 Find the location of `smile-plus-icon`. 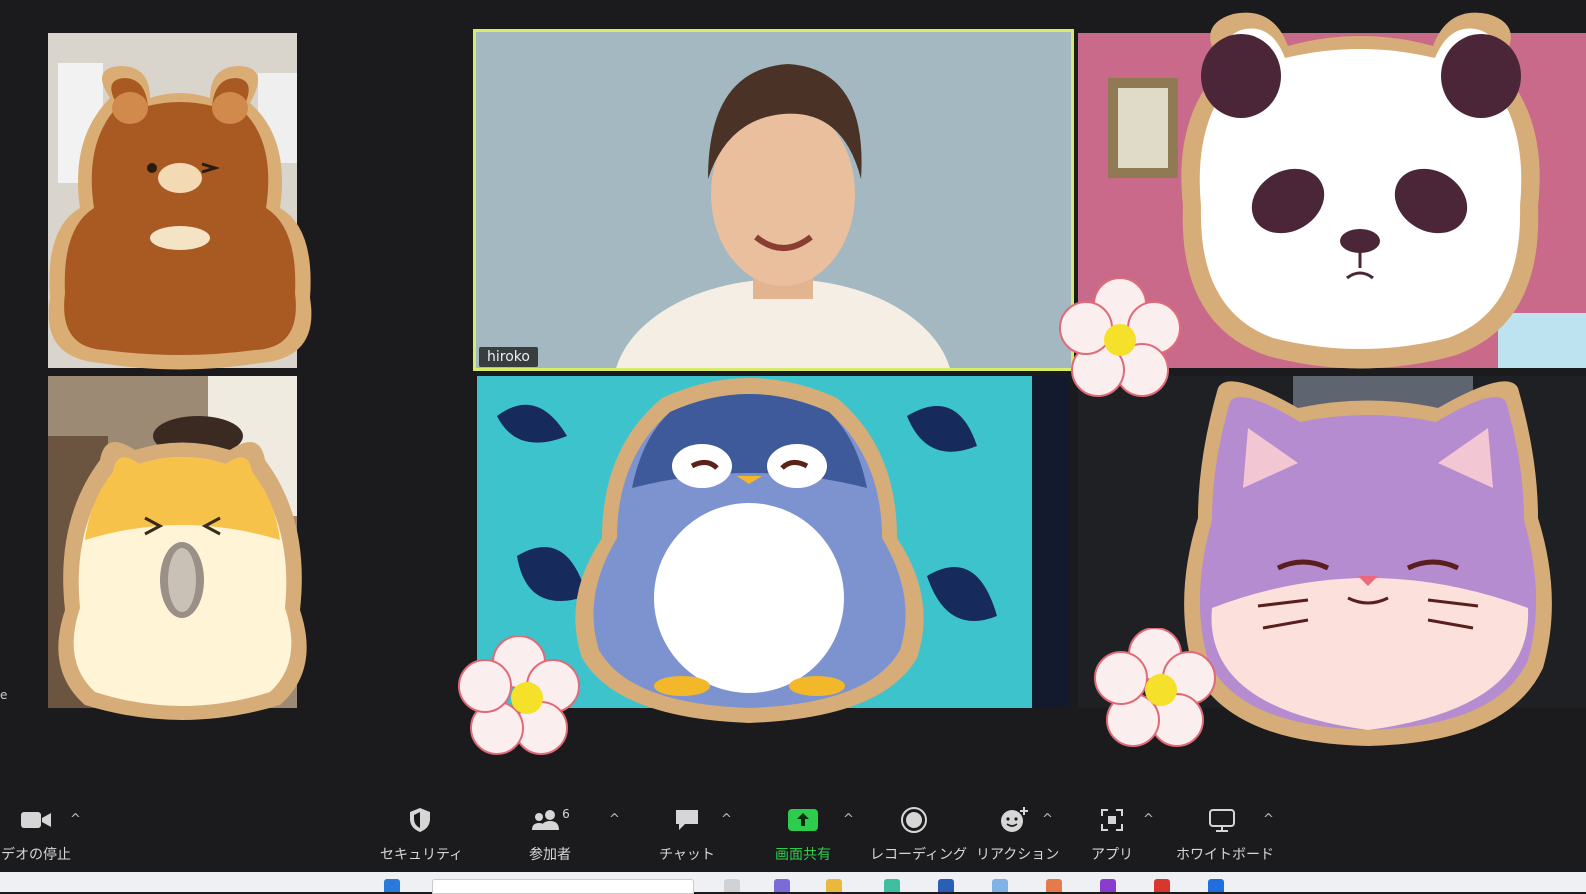

smile-plus-icon is located at coordinates (1014, 819).